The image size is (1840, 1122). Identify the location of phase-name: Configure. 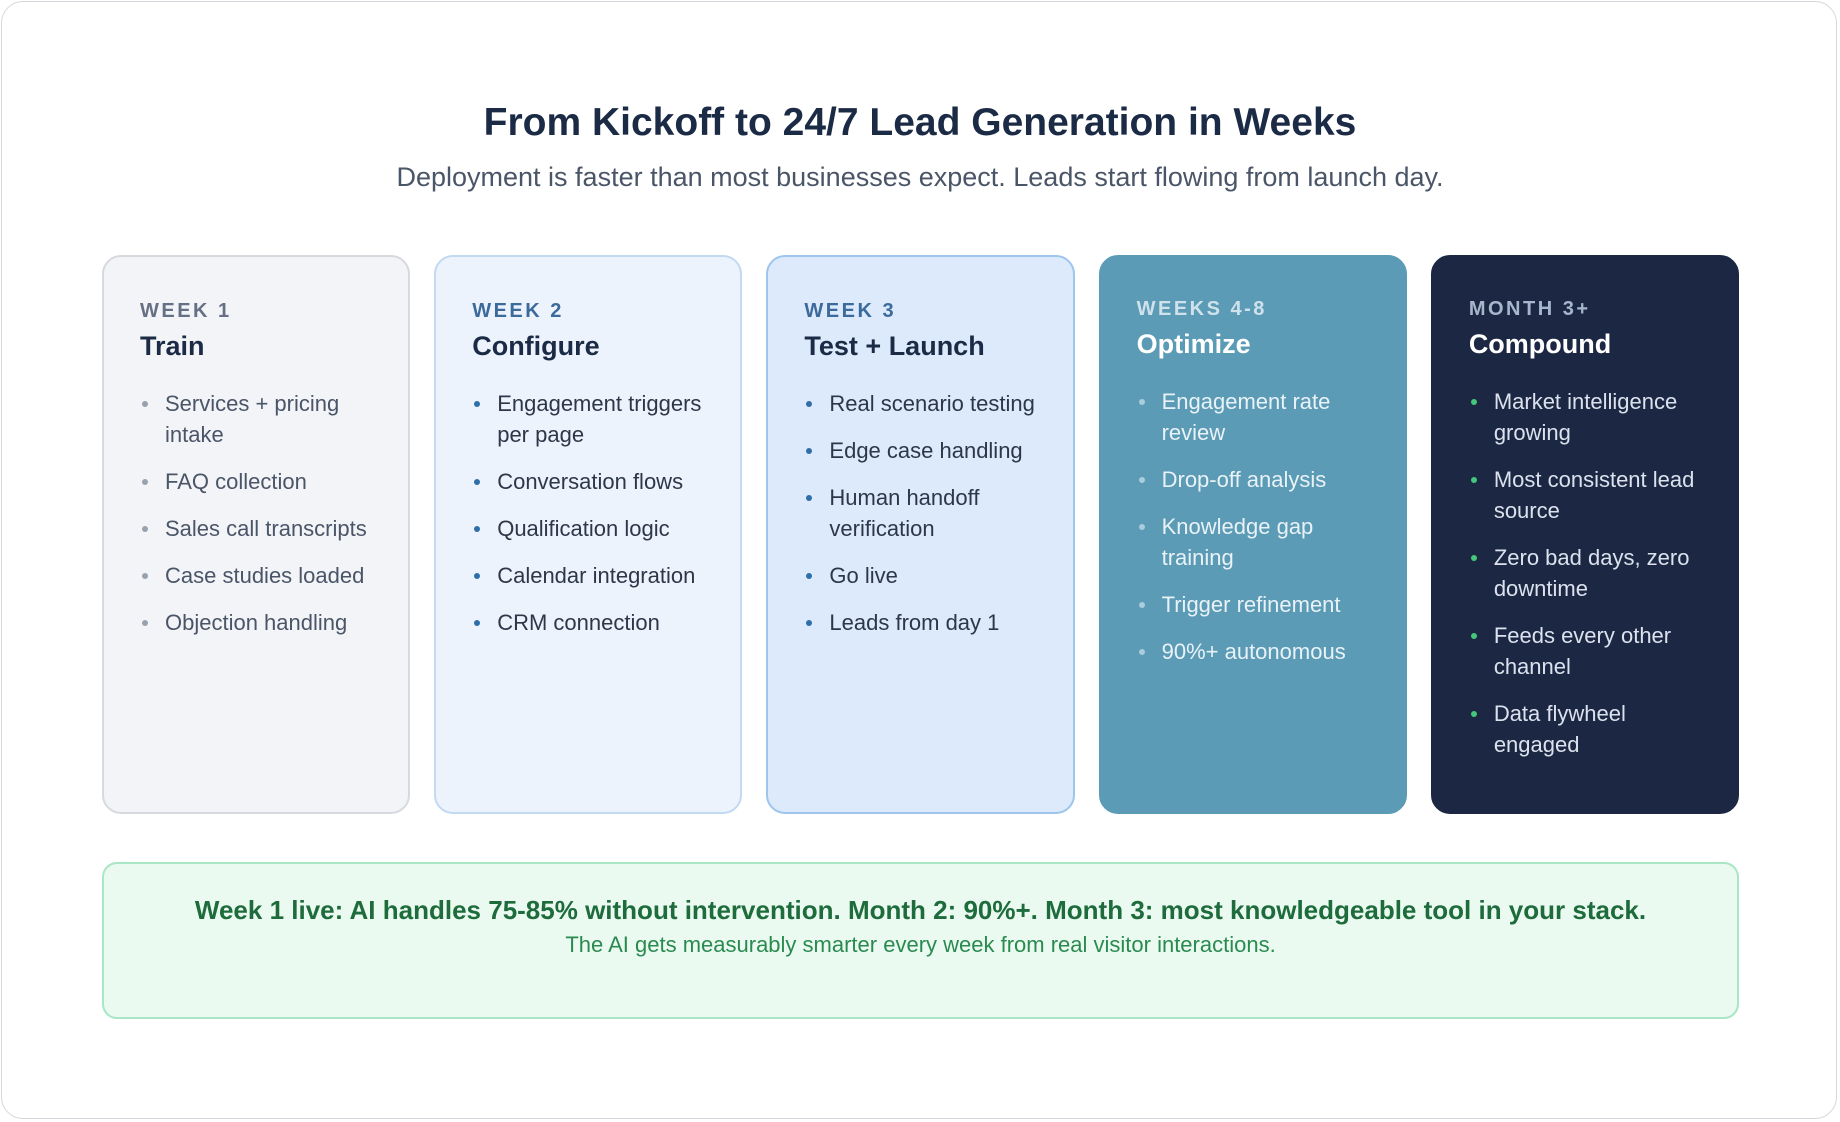
(536, 346).